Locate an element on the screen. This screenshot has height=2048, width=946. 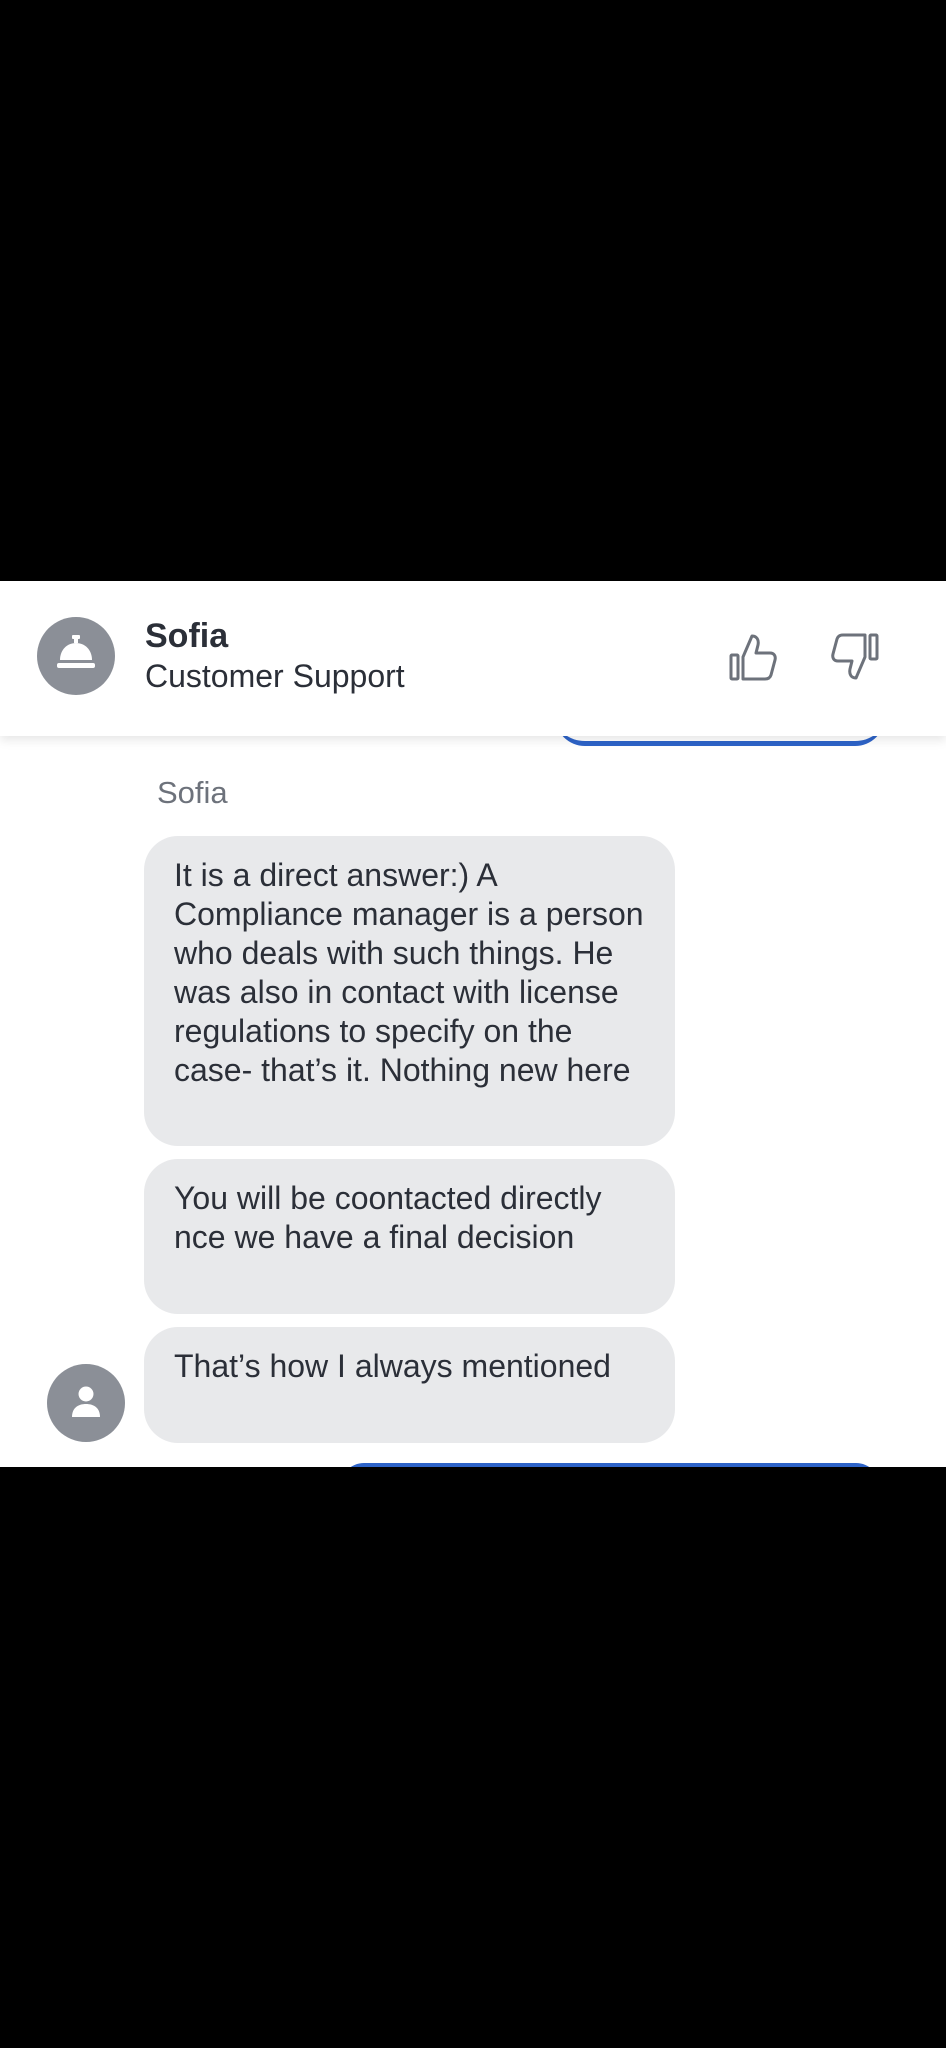
agent-role: Customer Support is located at coordinates (275, 676).